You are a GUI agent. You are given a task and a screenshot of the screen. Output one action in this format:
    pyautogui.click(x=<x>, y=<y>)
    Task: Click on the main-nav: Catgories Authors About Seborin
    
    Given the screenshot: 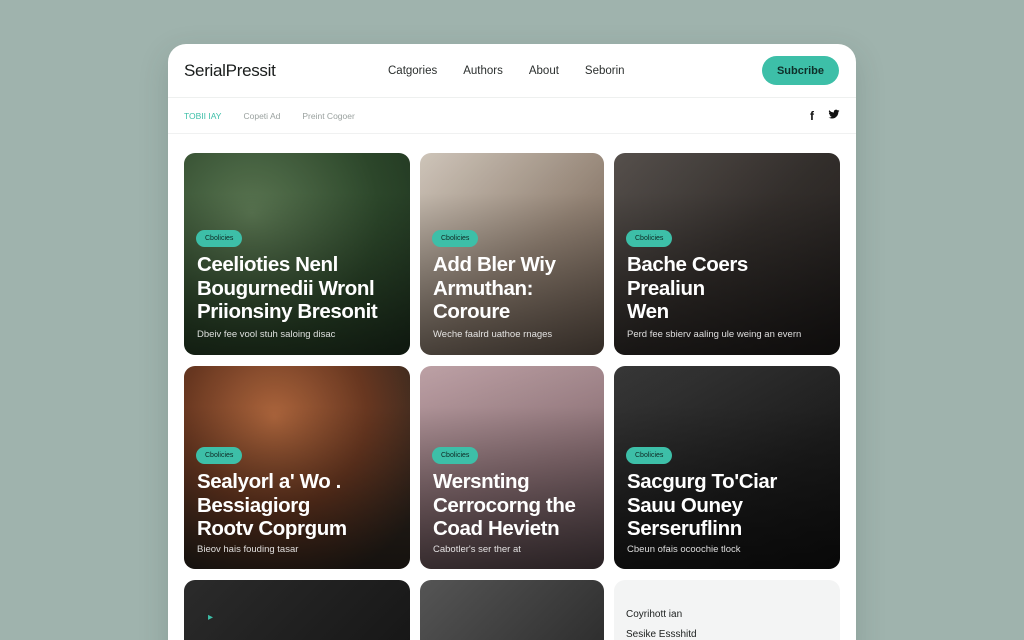 What is the action you would take?
    pyautogui.click(x=506, y=71)
    